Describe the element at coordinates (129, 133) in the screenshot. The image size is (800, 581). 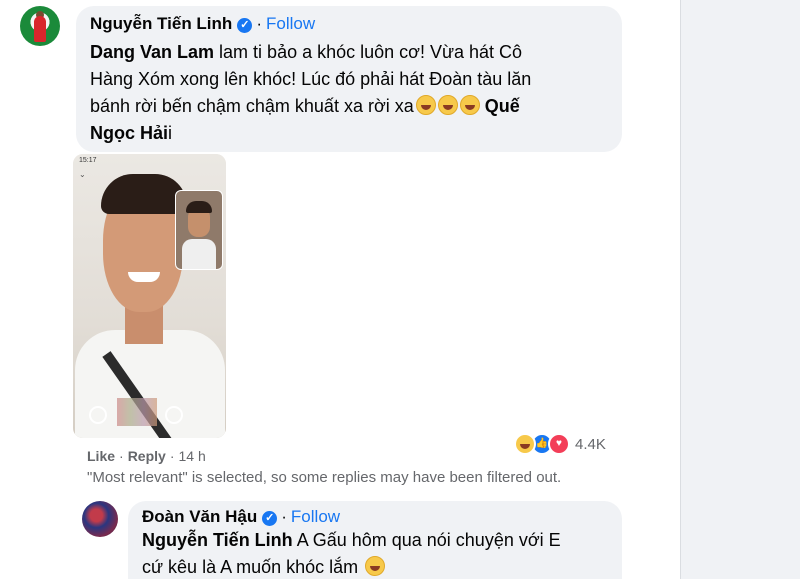
I see `mention-que-ngoc-hai-part2: Ngọc Hải` at that location.